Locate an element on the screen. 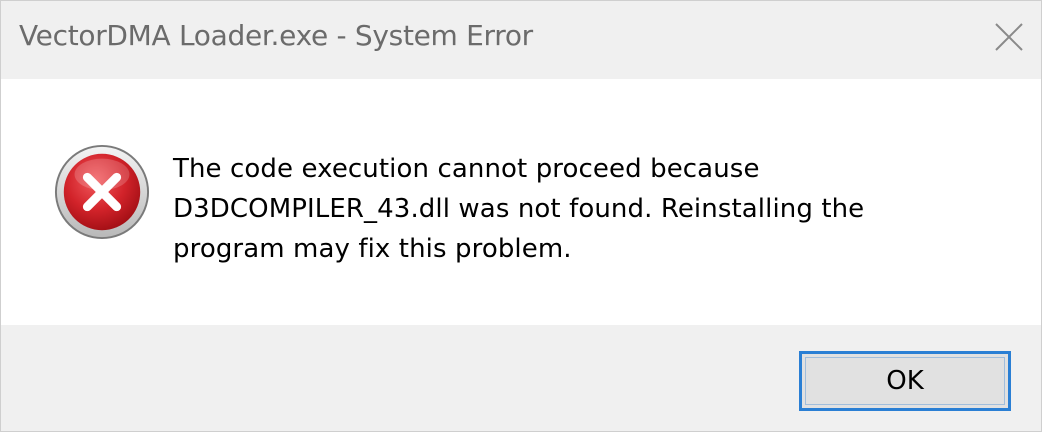  error-icon is located at coordinates (102, 192).